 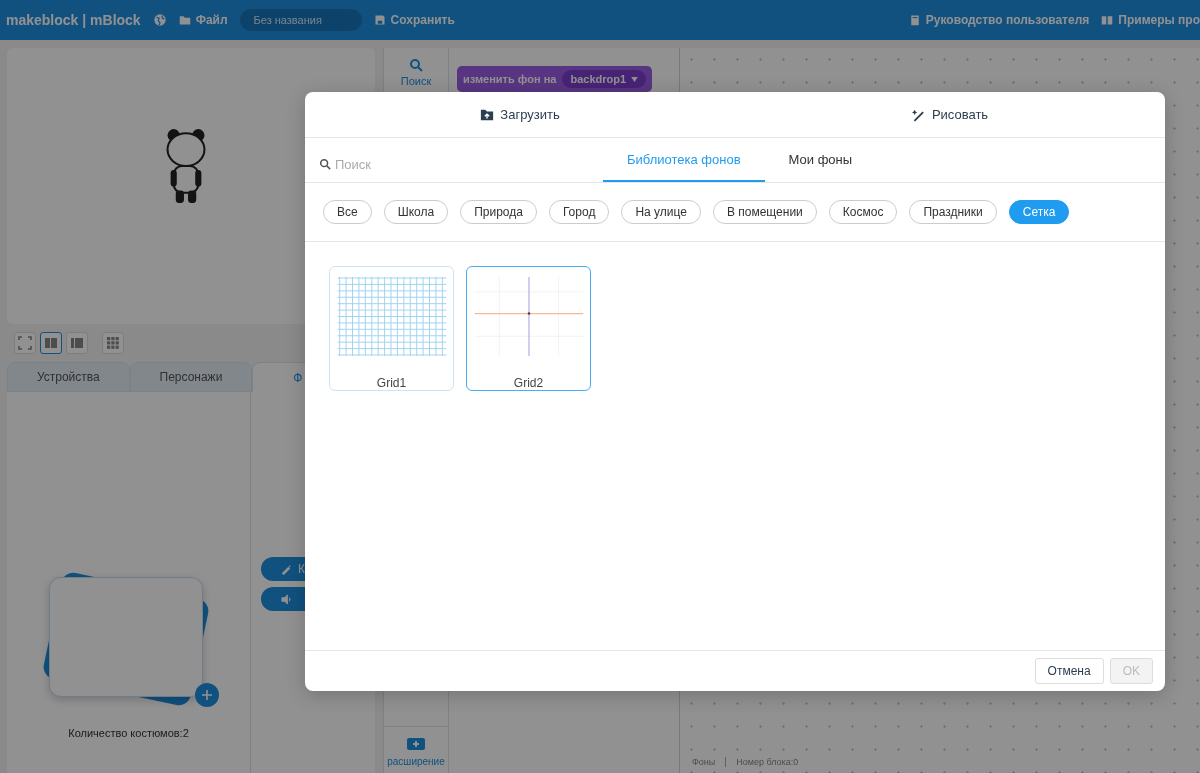 What do you see at coordinates (1107, 20) in the screenshot?
I see `book-icon` at bounding box center [1107, 20].